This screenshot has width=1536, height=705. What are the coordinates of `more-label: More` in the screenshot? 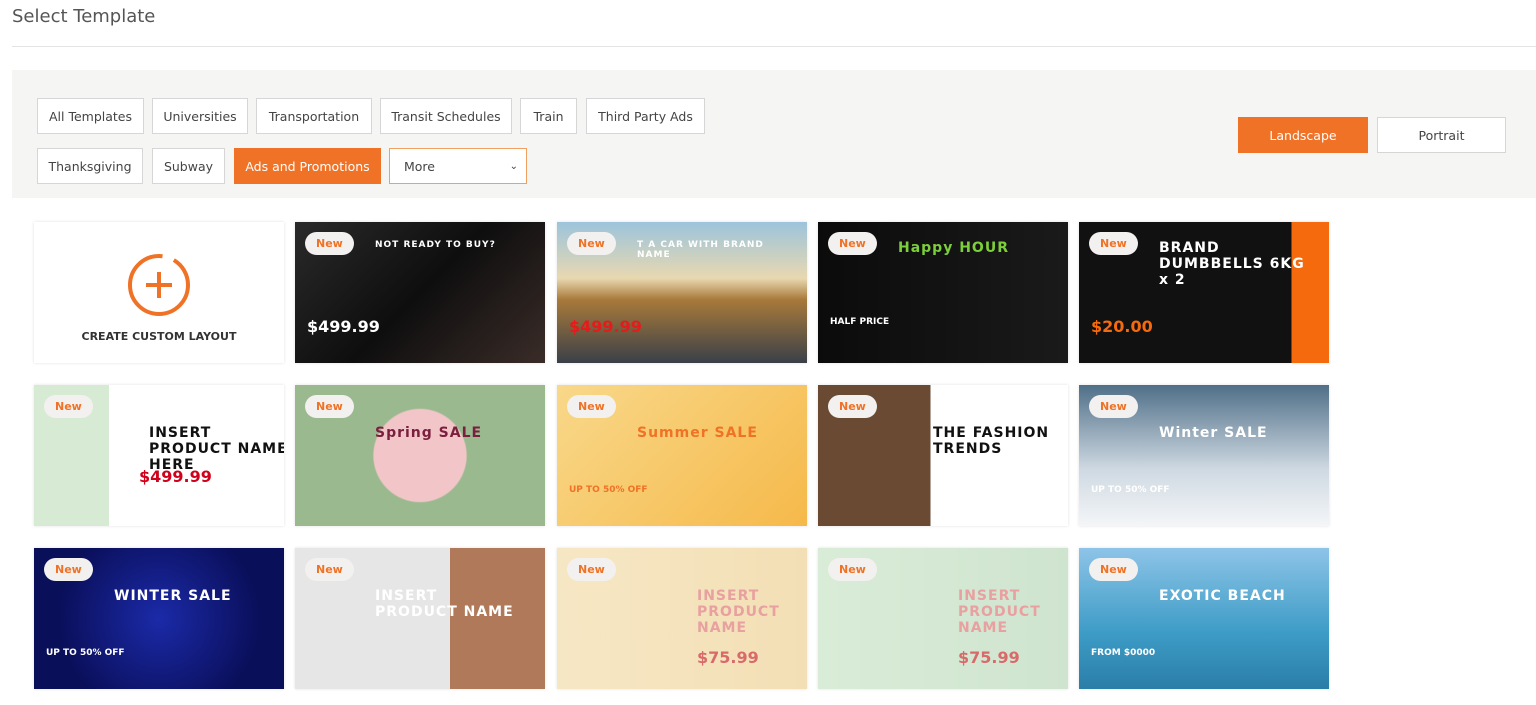 It's located at (419, 166).